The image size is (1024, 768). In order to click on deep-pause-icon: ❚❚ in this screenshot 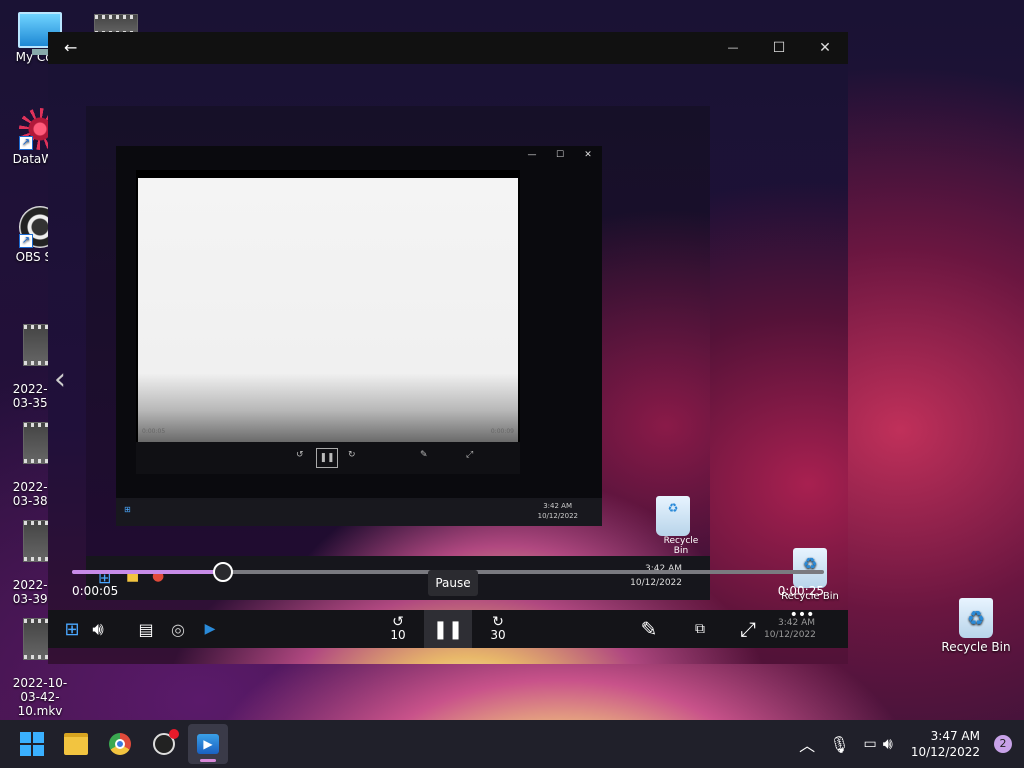, I will do `click(327, 458)`.